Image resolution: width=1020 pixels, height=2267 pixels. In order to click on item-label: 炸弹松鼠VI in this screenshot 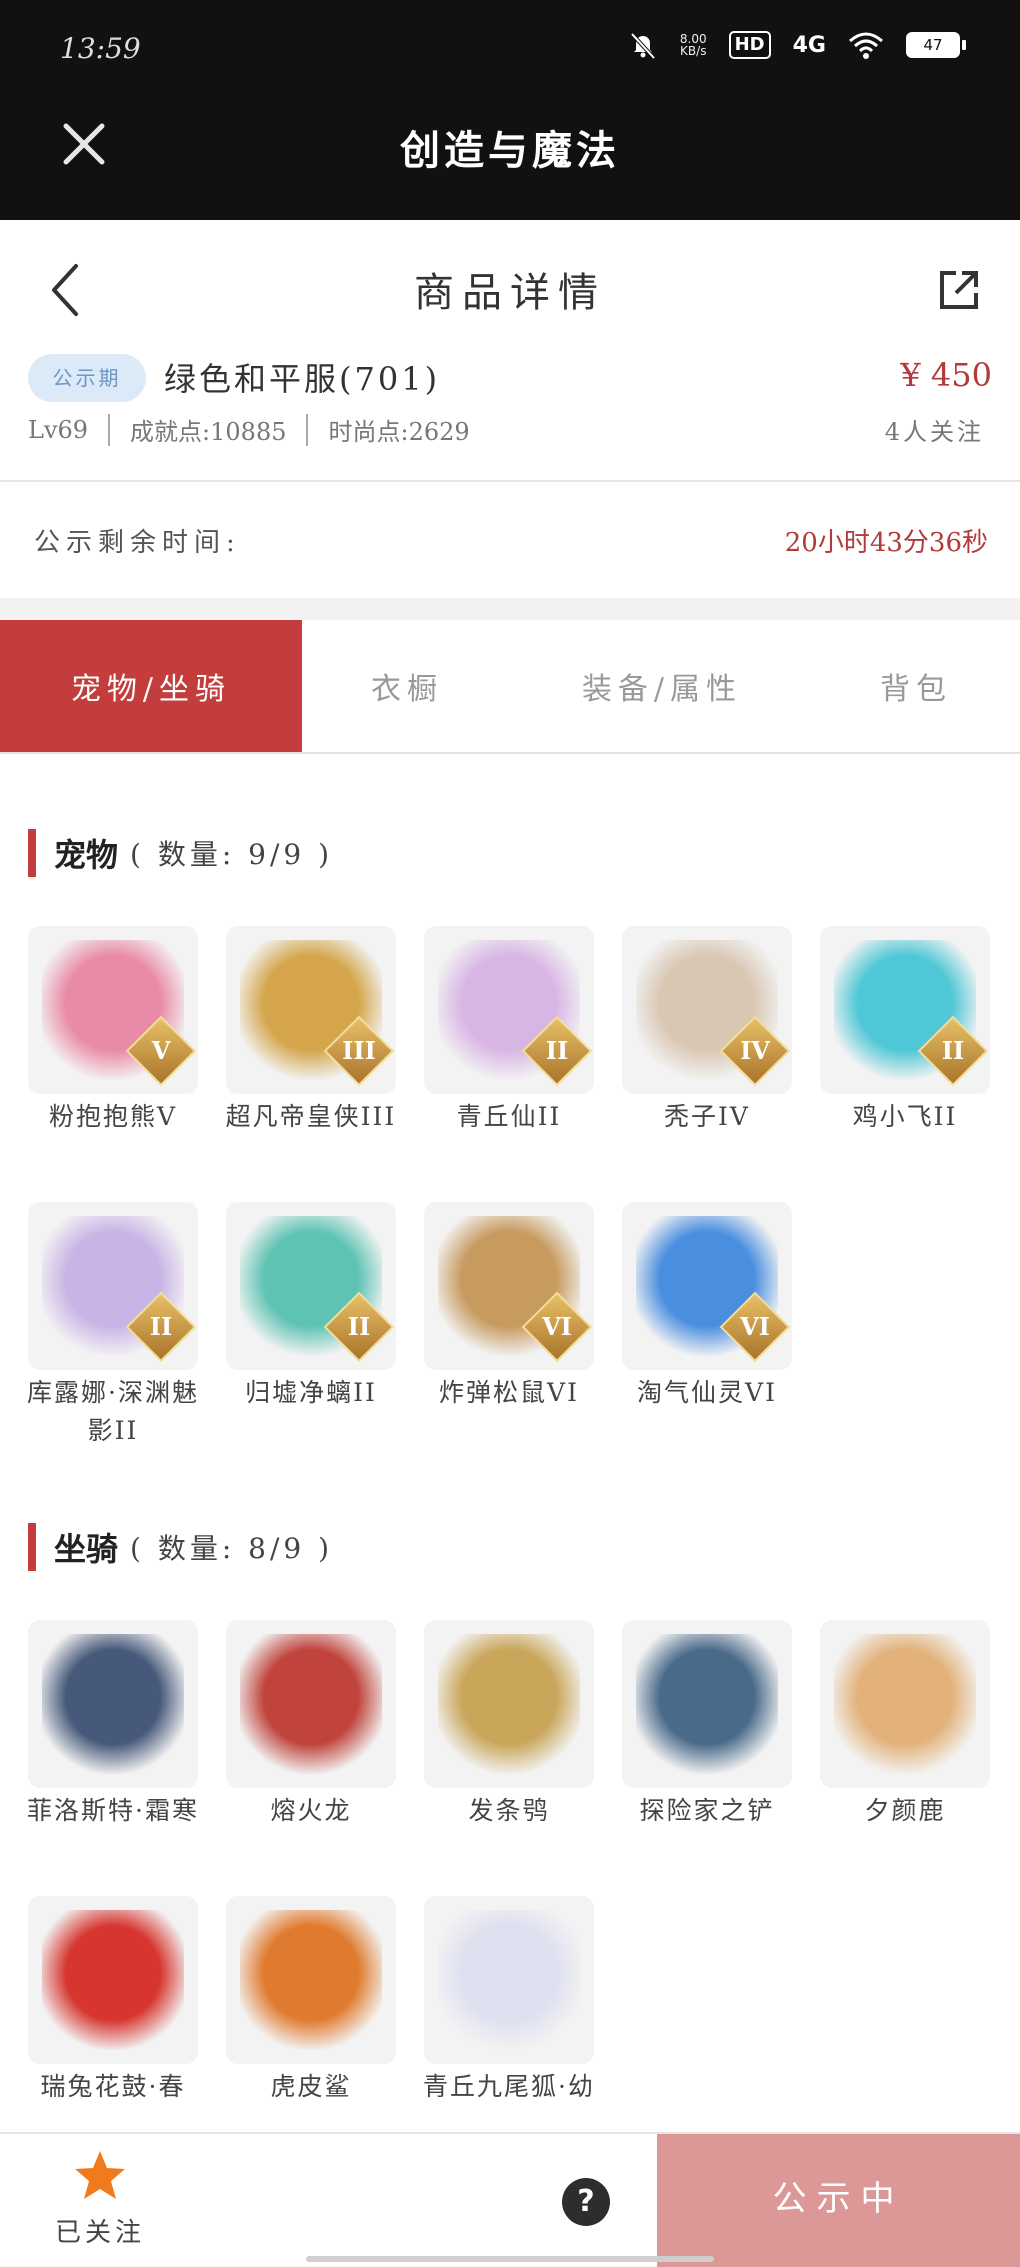, I will do `click(509, 1392)`.